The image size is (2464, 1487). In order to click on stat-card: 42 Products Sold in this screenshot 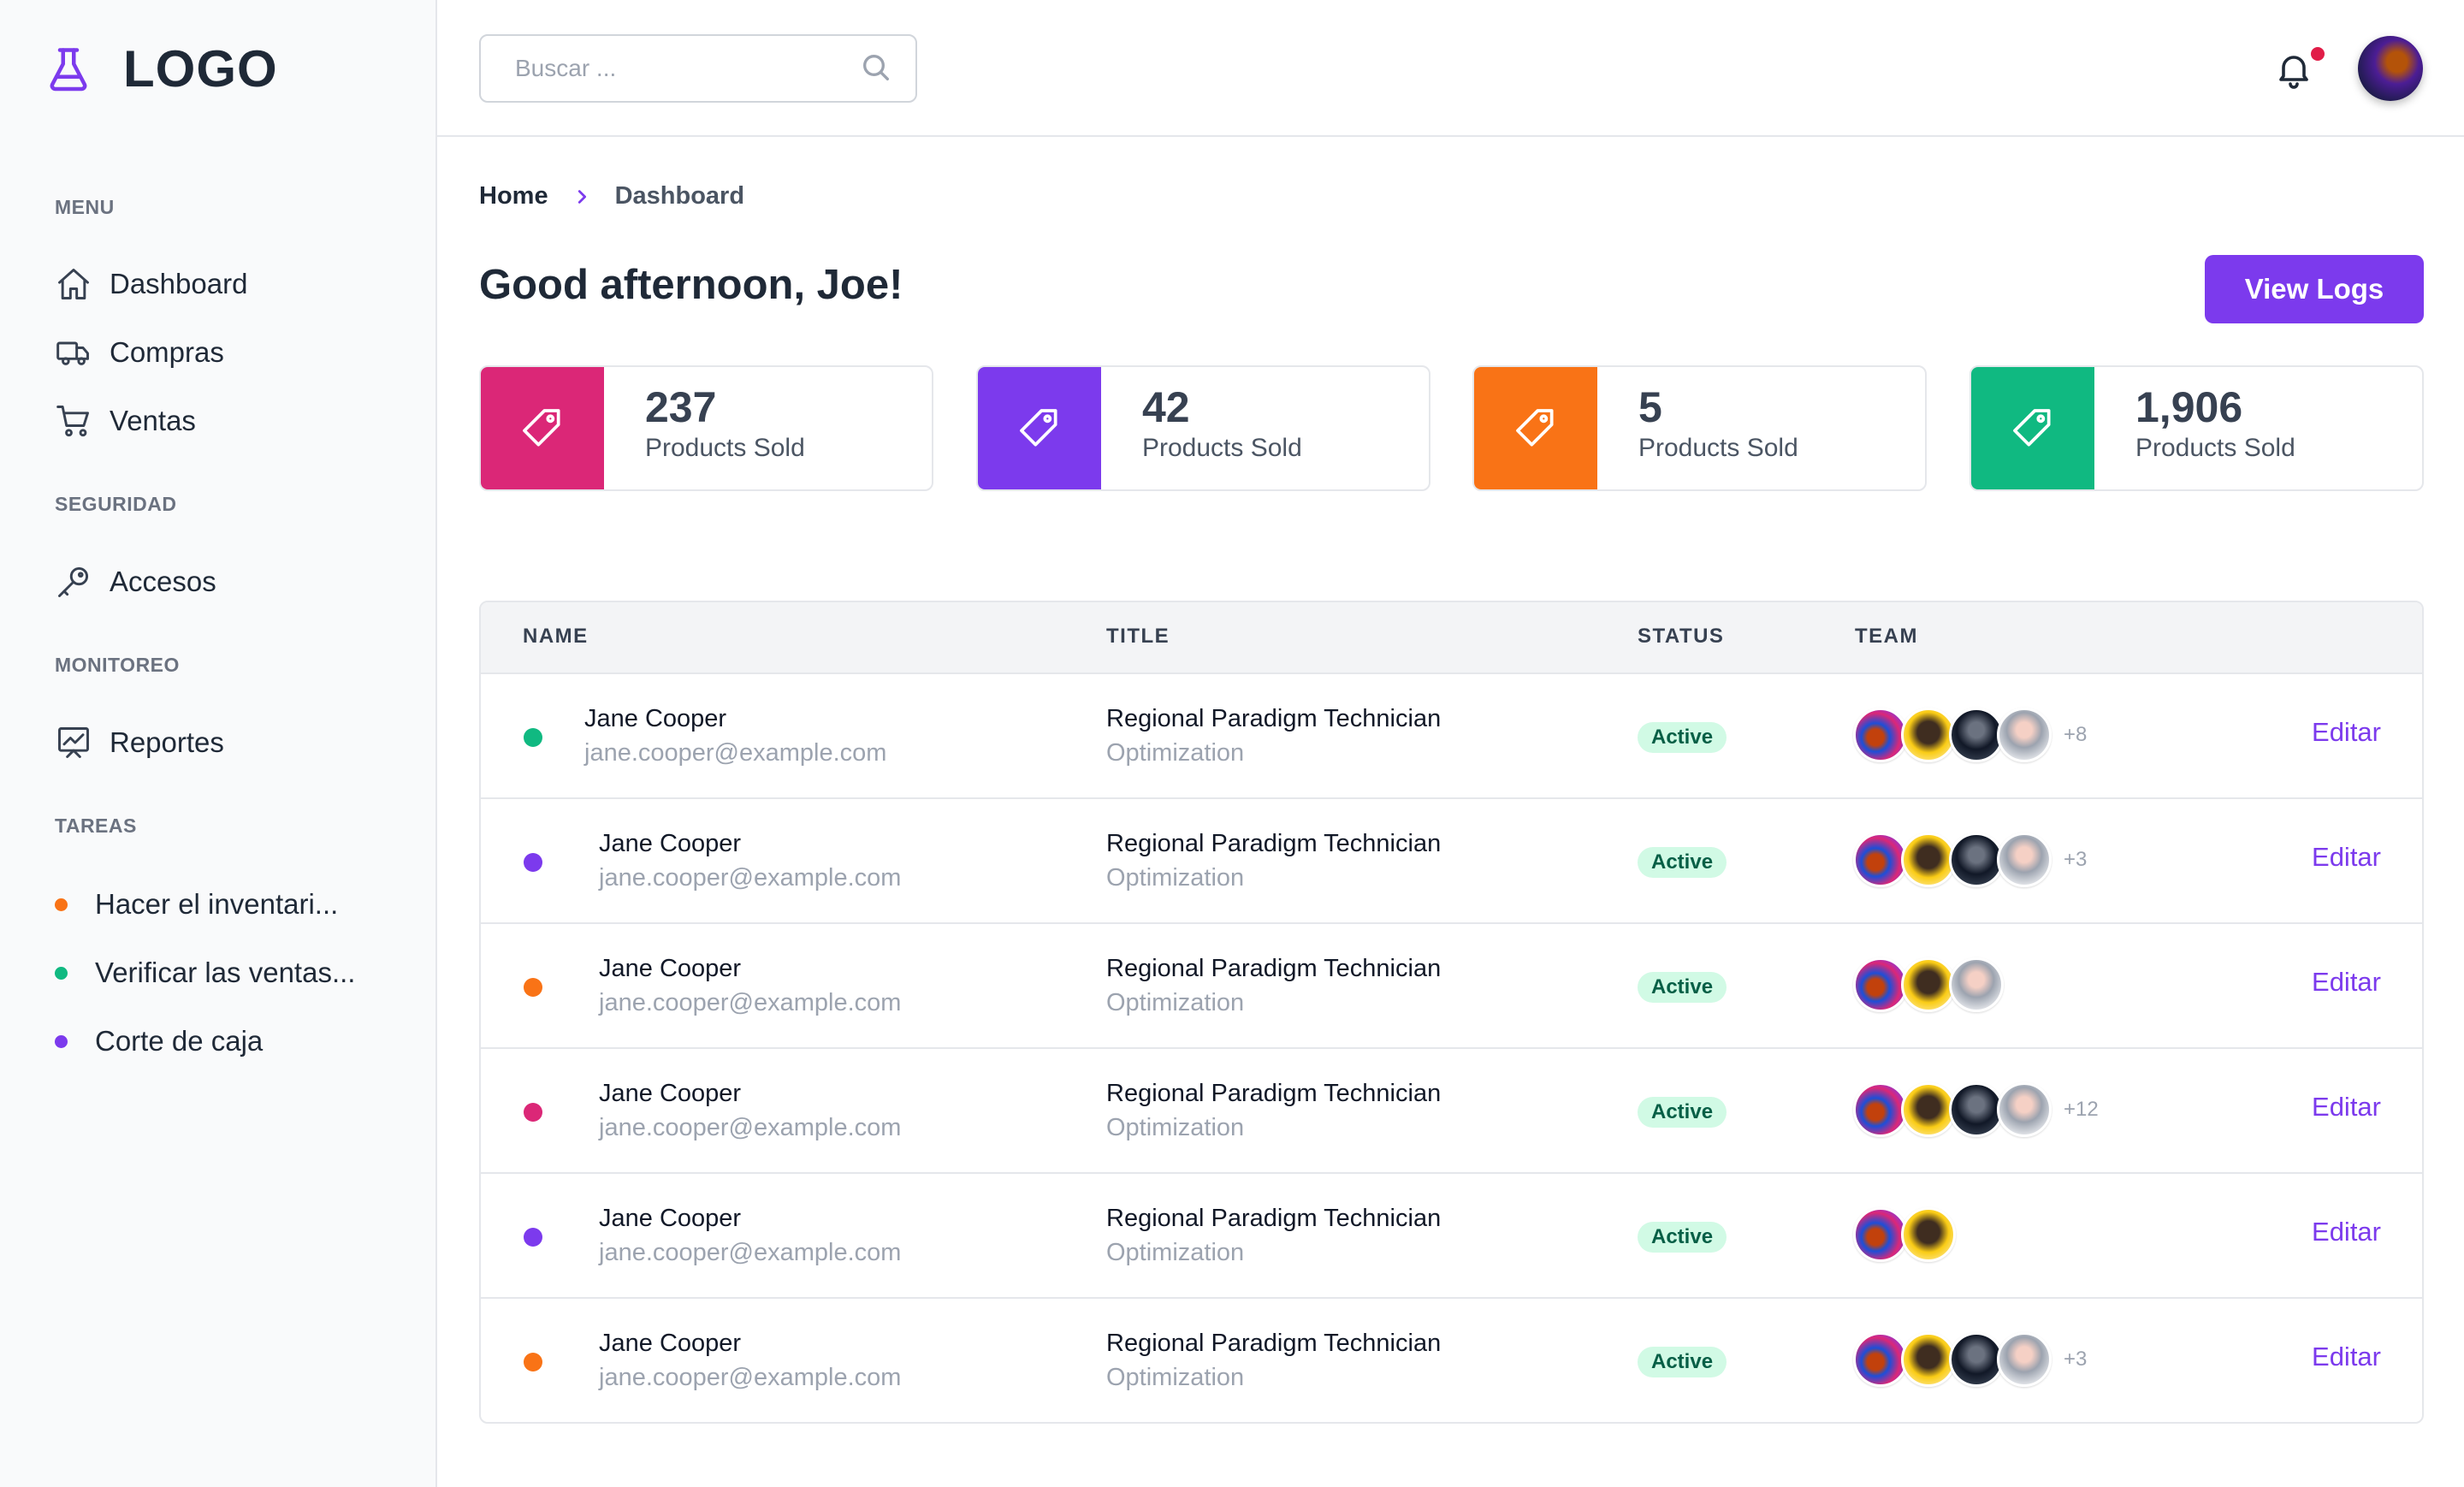, I will do `click(1203, 428)`.